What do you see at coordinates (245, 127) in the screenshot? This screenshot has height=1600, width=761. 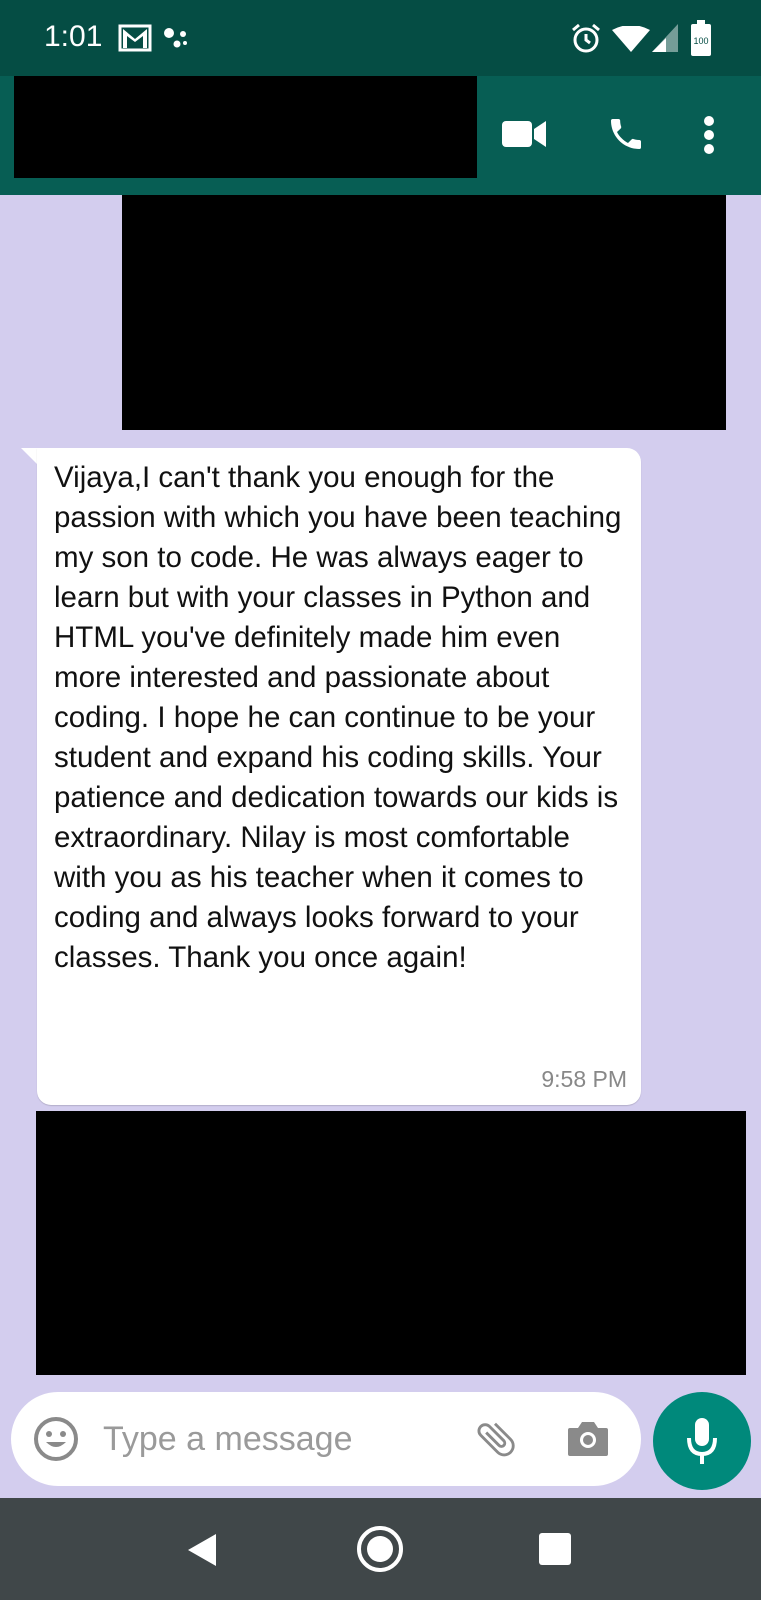 I see `contact-header-redacted` at bounding box center [245, 127].